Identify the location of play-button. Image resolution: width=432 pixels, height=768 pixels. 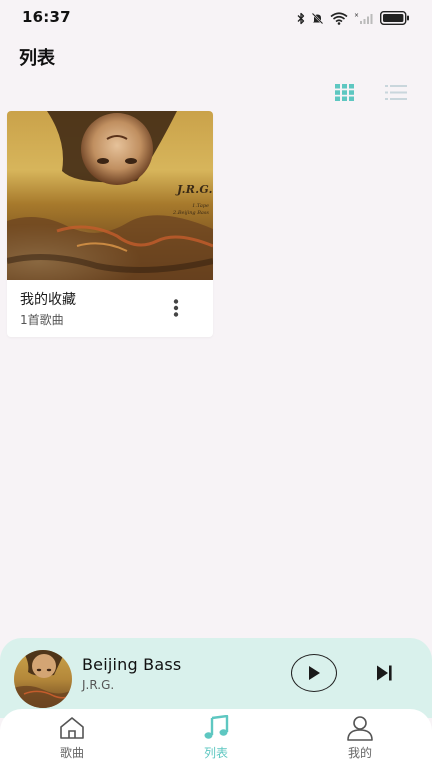
(314, 673).